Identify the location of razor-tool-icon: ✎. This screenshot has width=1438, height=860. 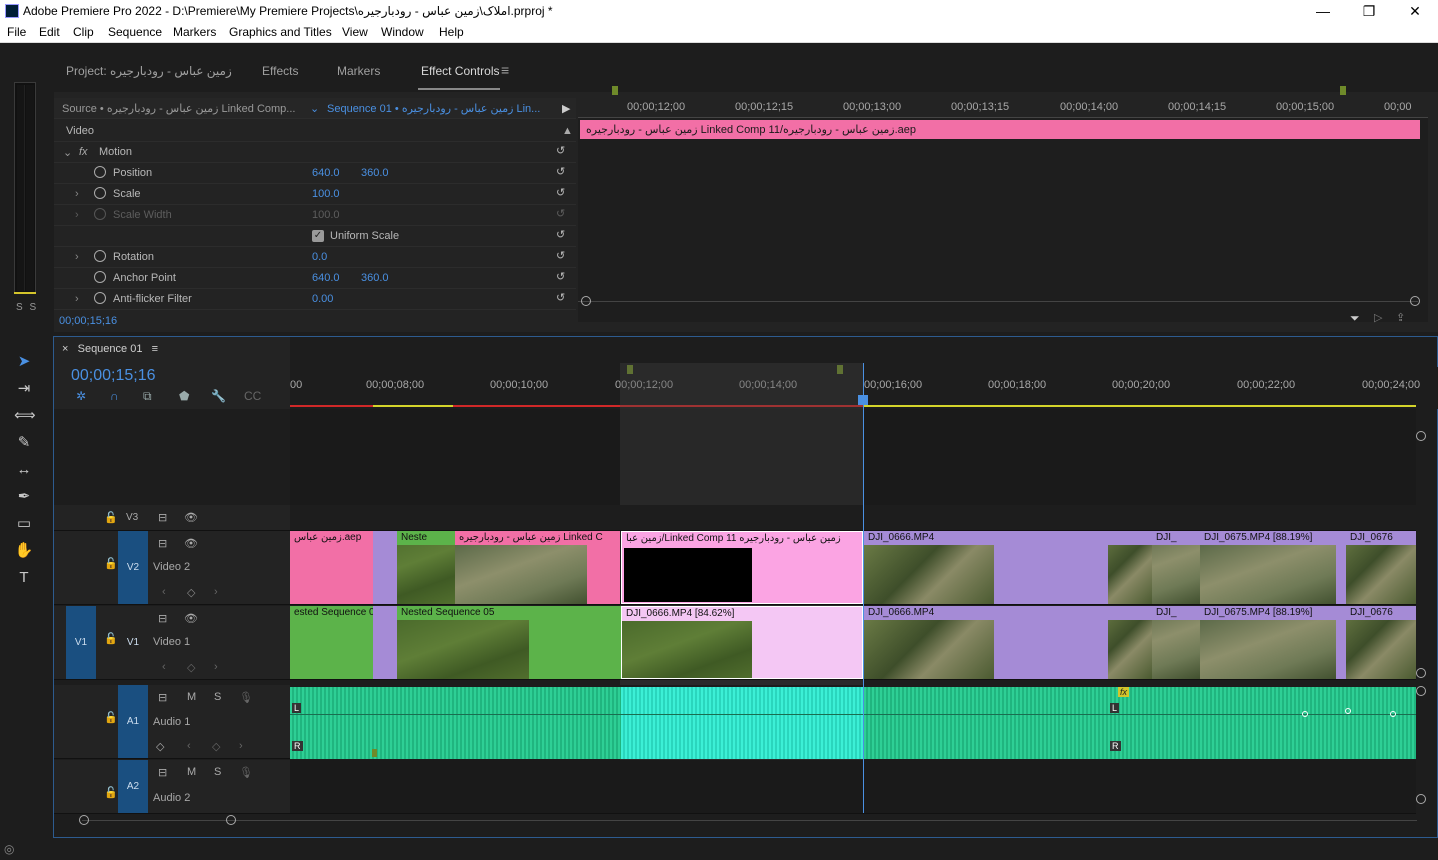
(24, 443).